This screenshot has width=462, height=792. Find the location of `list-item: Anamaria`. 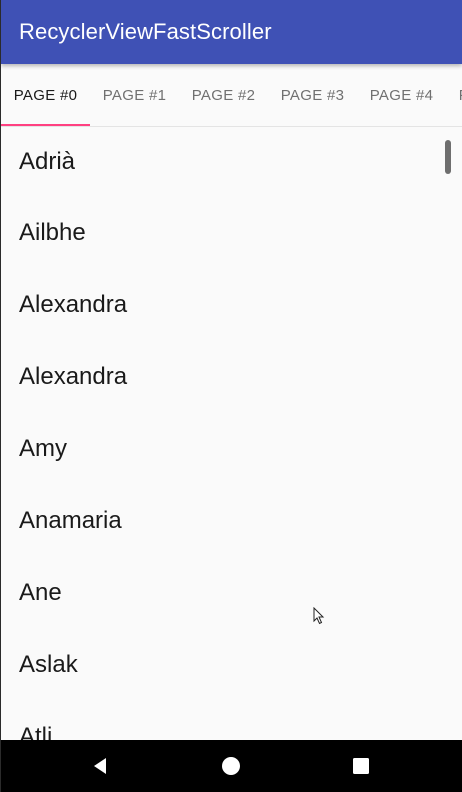

list-item: Anamaria is located at coordinates (231, 521).